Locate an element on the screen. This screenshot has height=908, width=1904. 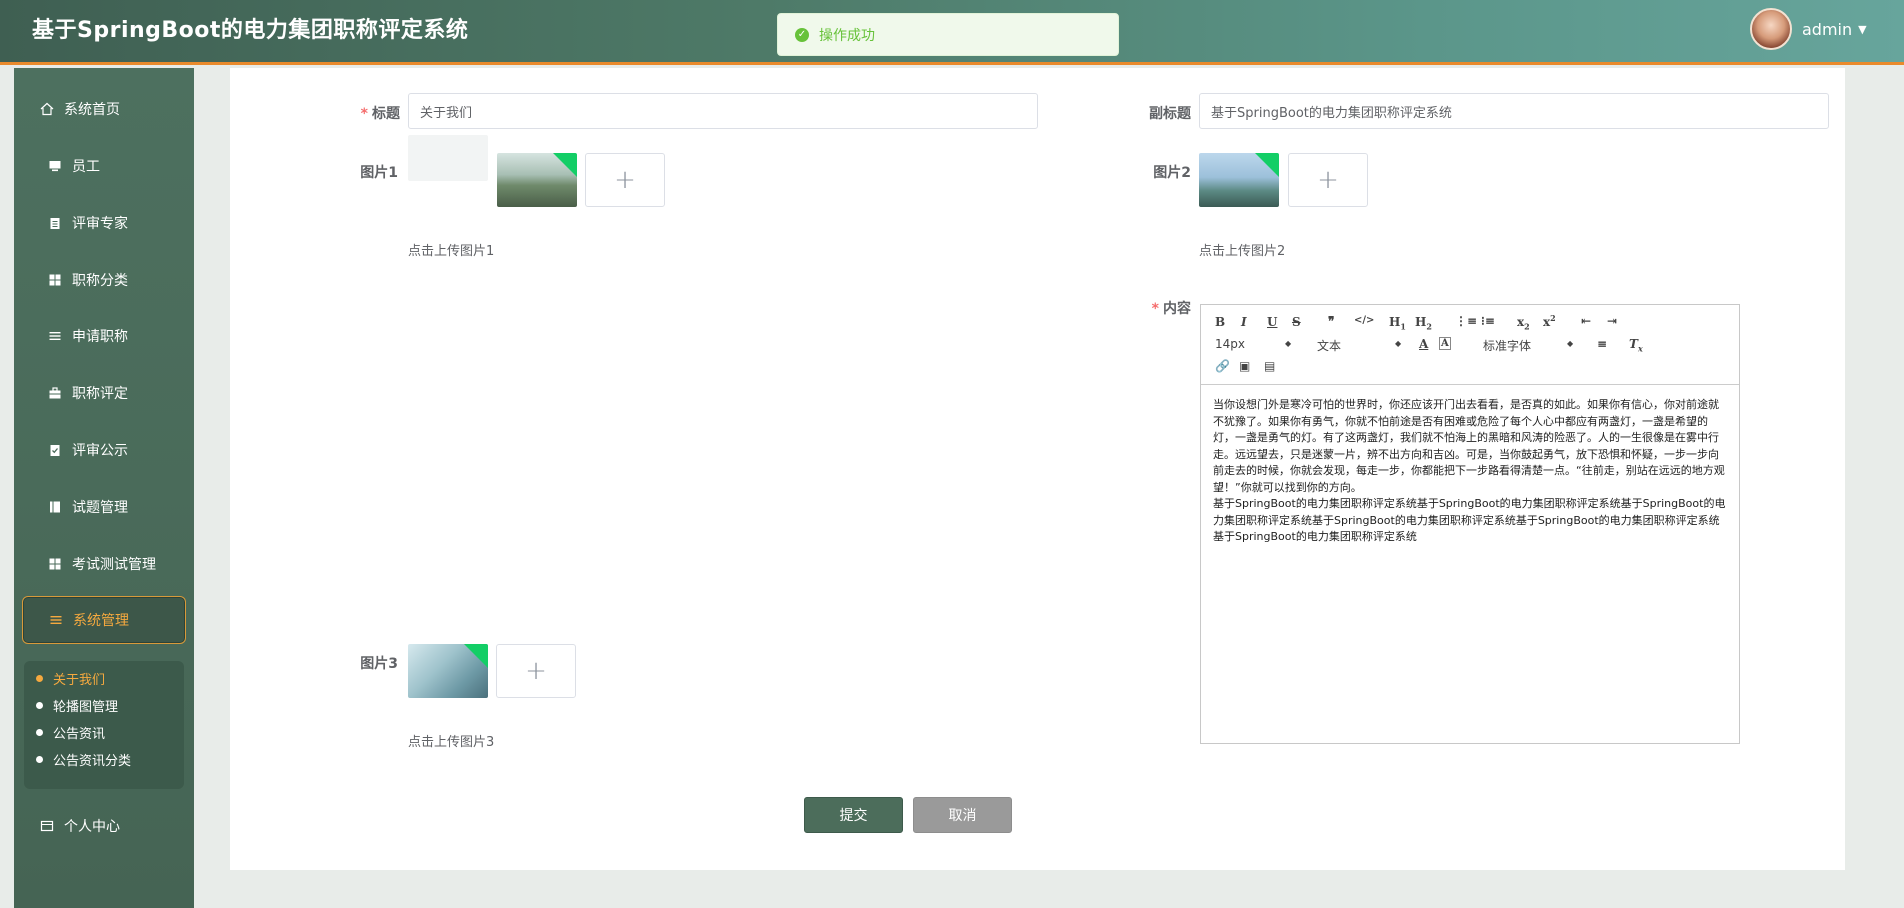
sidebar-item-publicity: 评审公示 is located at coordinates (104, 450).